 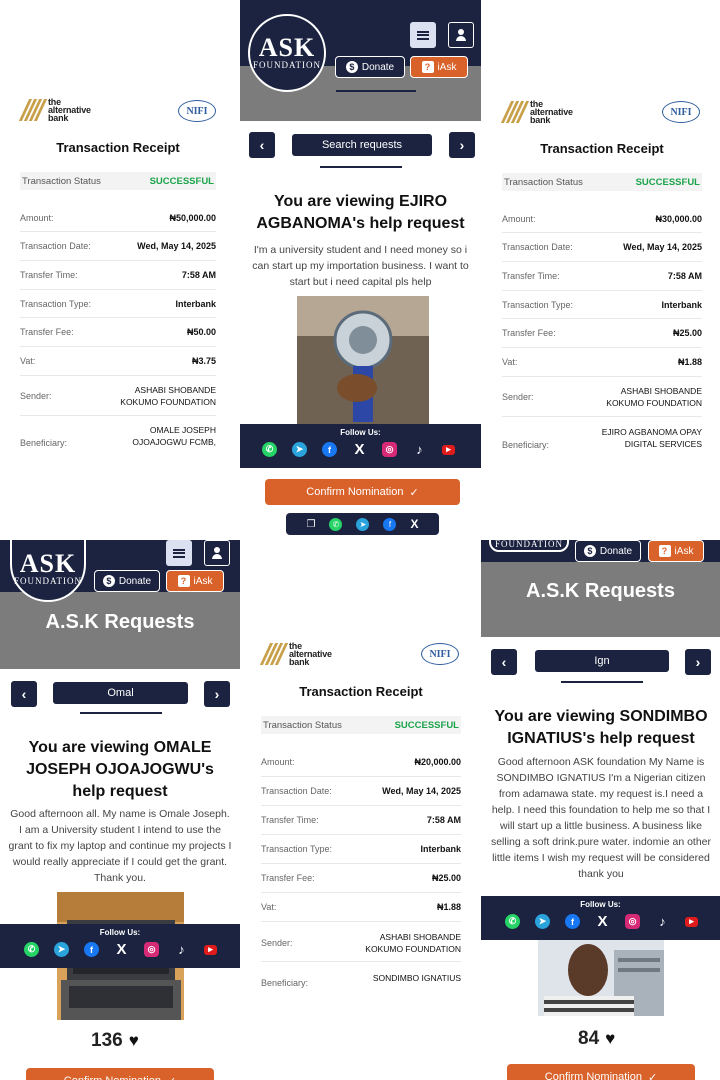 What do you see at coordinates (543, 182) in the screenshot?
I see `status-label: Transaction Status` at bounding box center [543, 182].